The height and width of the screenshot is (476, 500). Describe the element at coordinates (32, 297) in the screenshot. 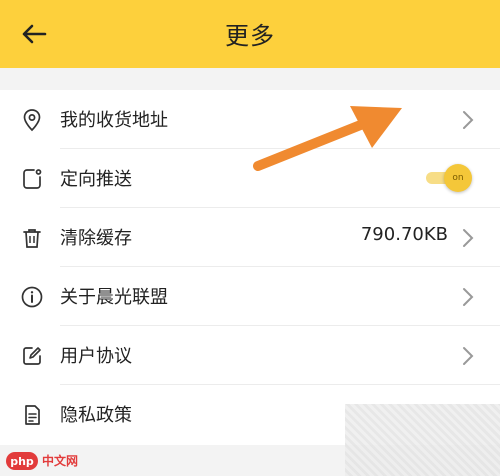

I see `info-icon` at that location.